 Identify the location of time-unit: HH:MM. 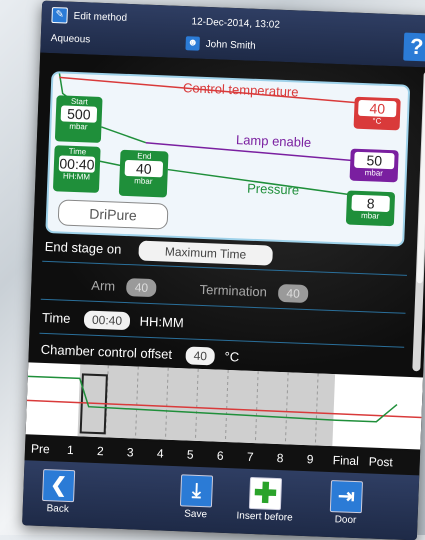
(76, 176).